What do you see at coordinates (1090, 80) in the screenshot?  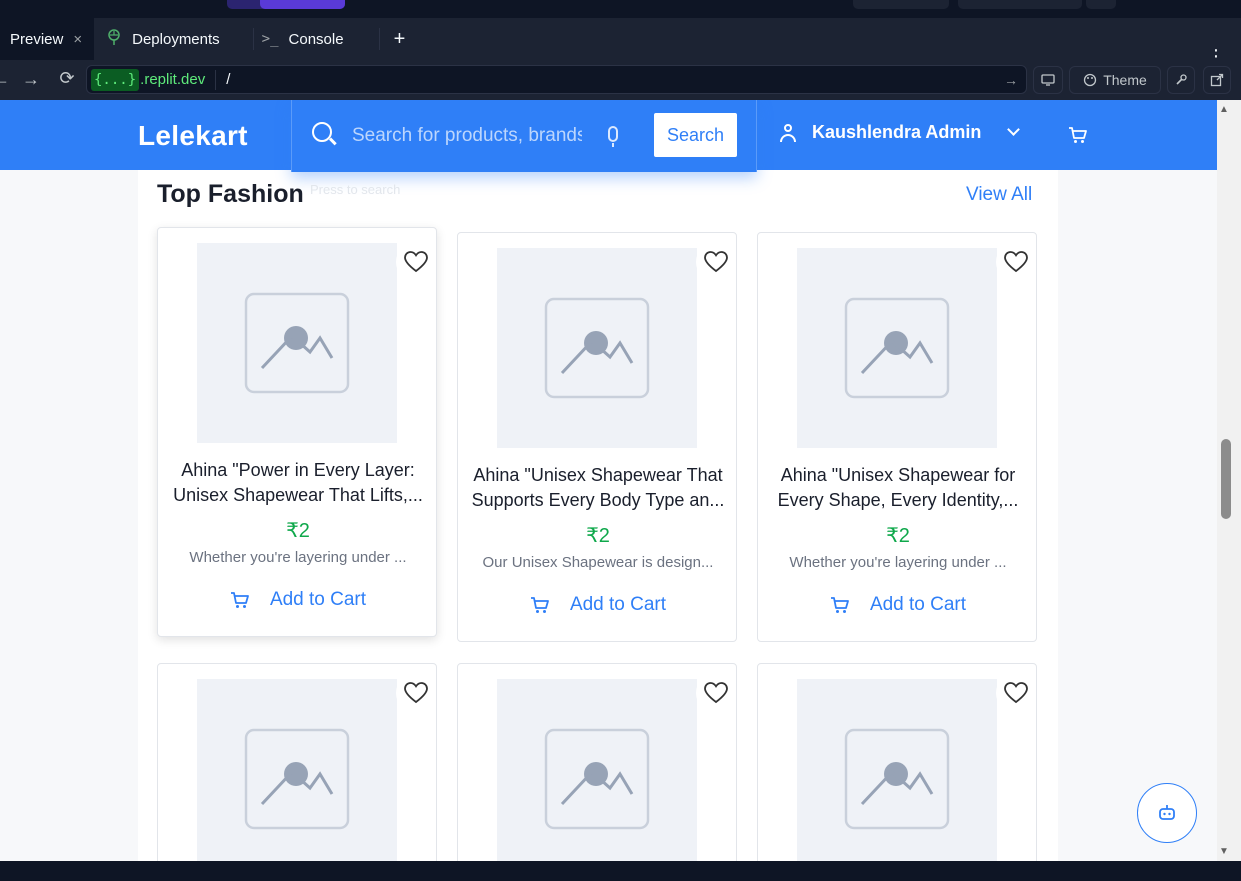 I see `palette-icon` at bounding box center [1090, 80].